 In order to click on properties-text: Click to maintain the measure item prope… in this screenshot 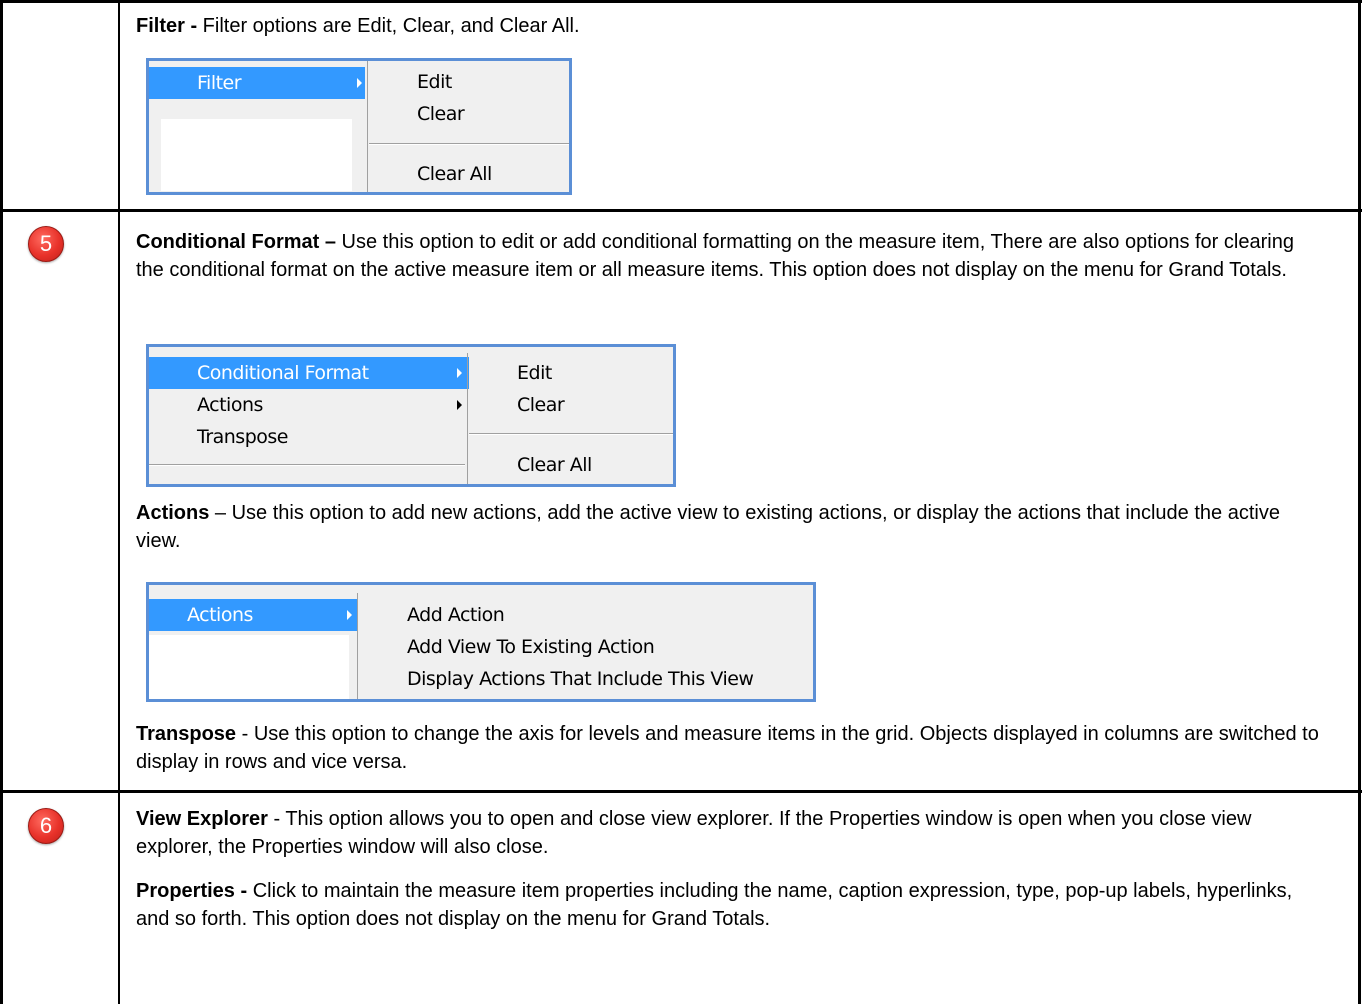, I will do `click(714, 905)`.